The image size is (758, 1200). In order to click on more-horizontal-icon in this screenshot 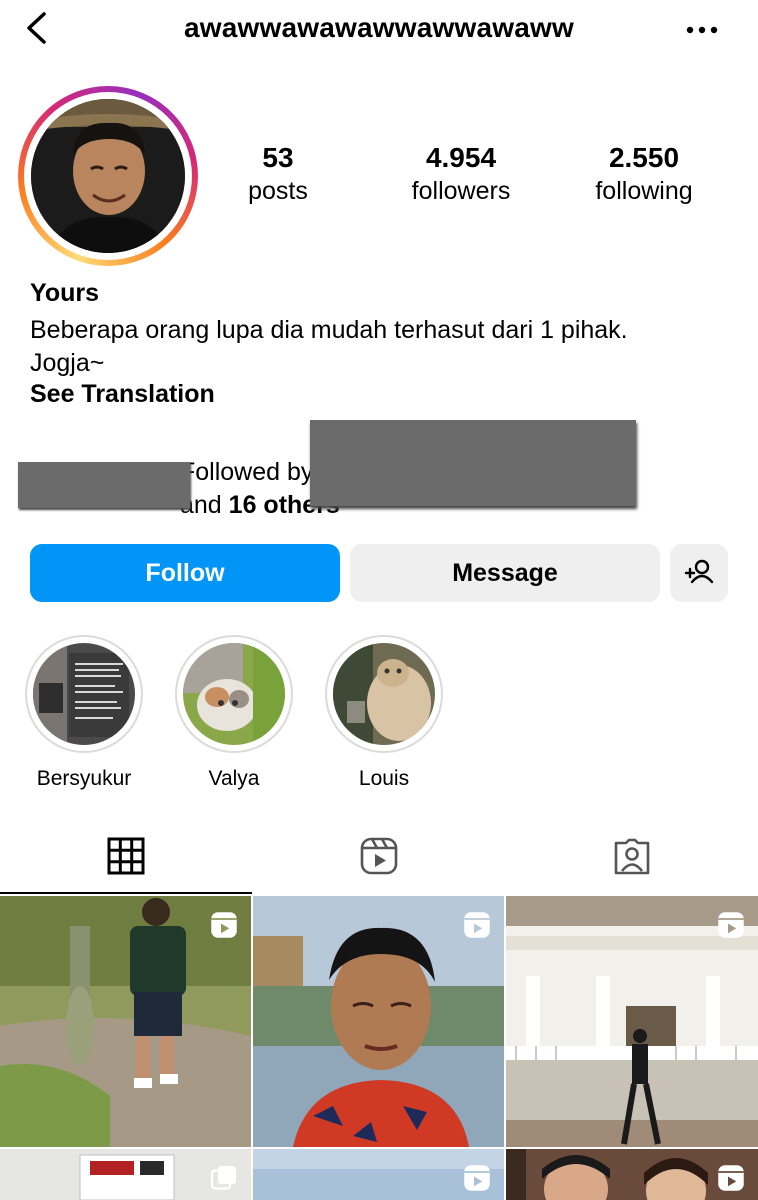, I will do `click(702, 30)`.